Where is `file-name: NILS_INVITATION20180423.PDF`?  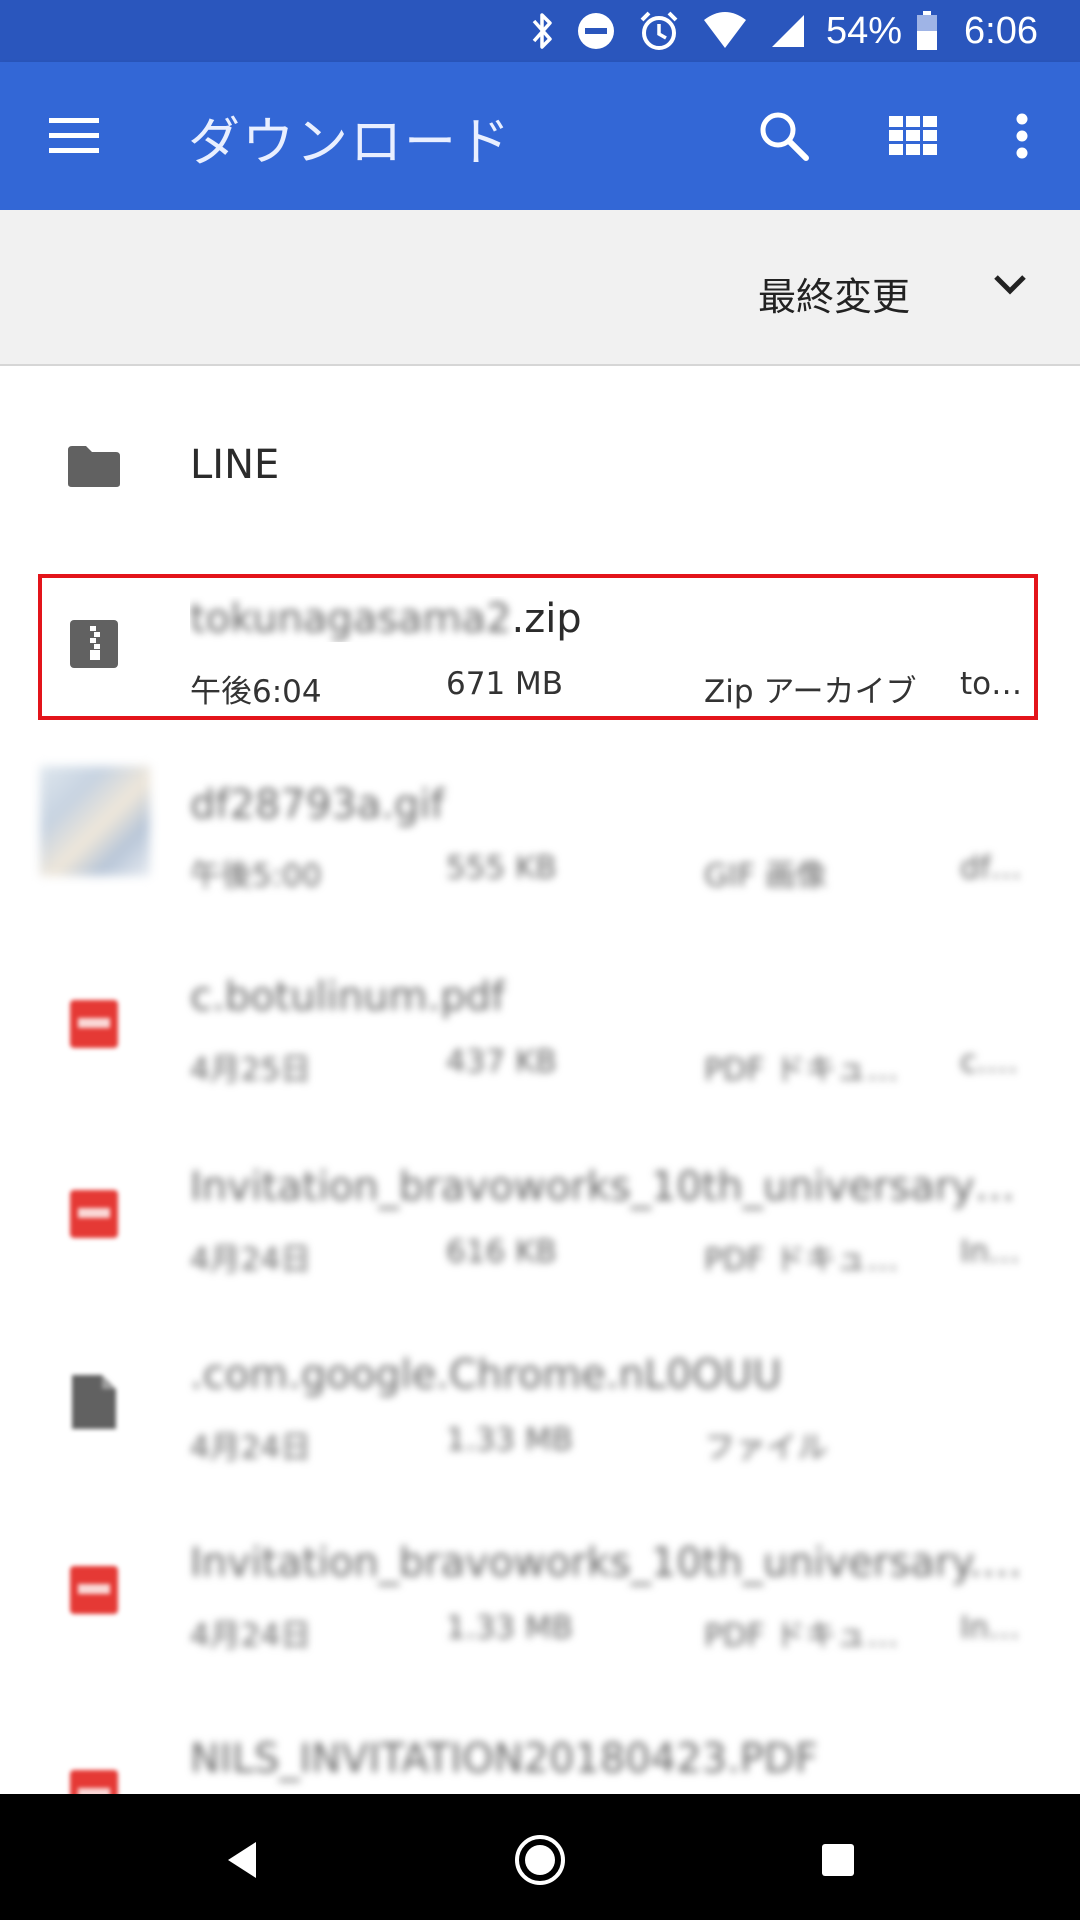
file-name: NILS_INVITATION20180423.PDF is located at coordinates (504, 1759).